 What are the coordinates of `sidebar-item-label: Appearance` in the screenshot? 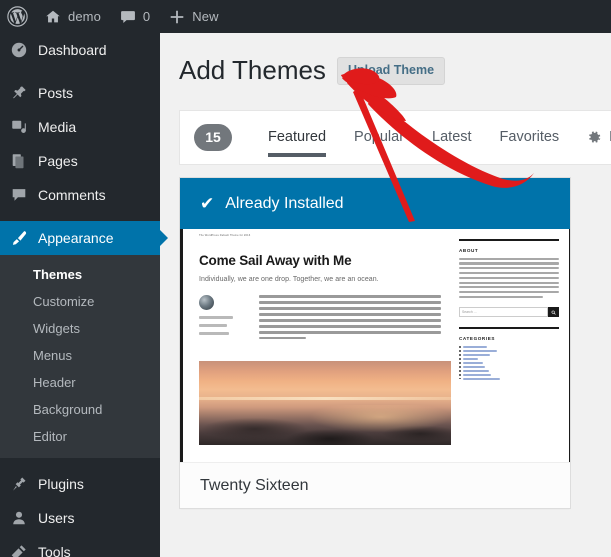 It's located at (76, 238).